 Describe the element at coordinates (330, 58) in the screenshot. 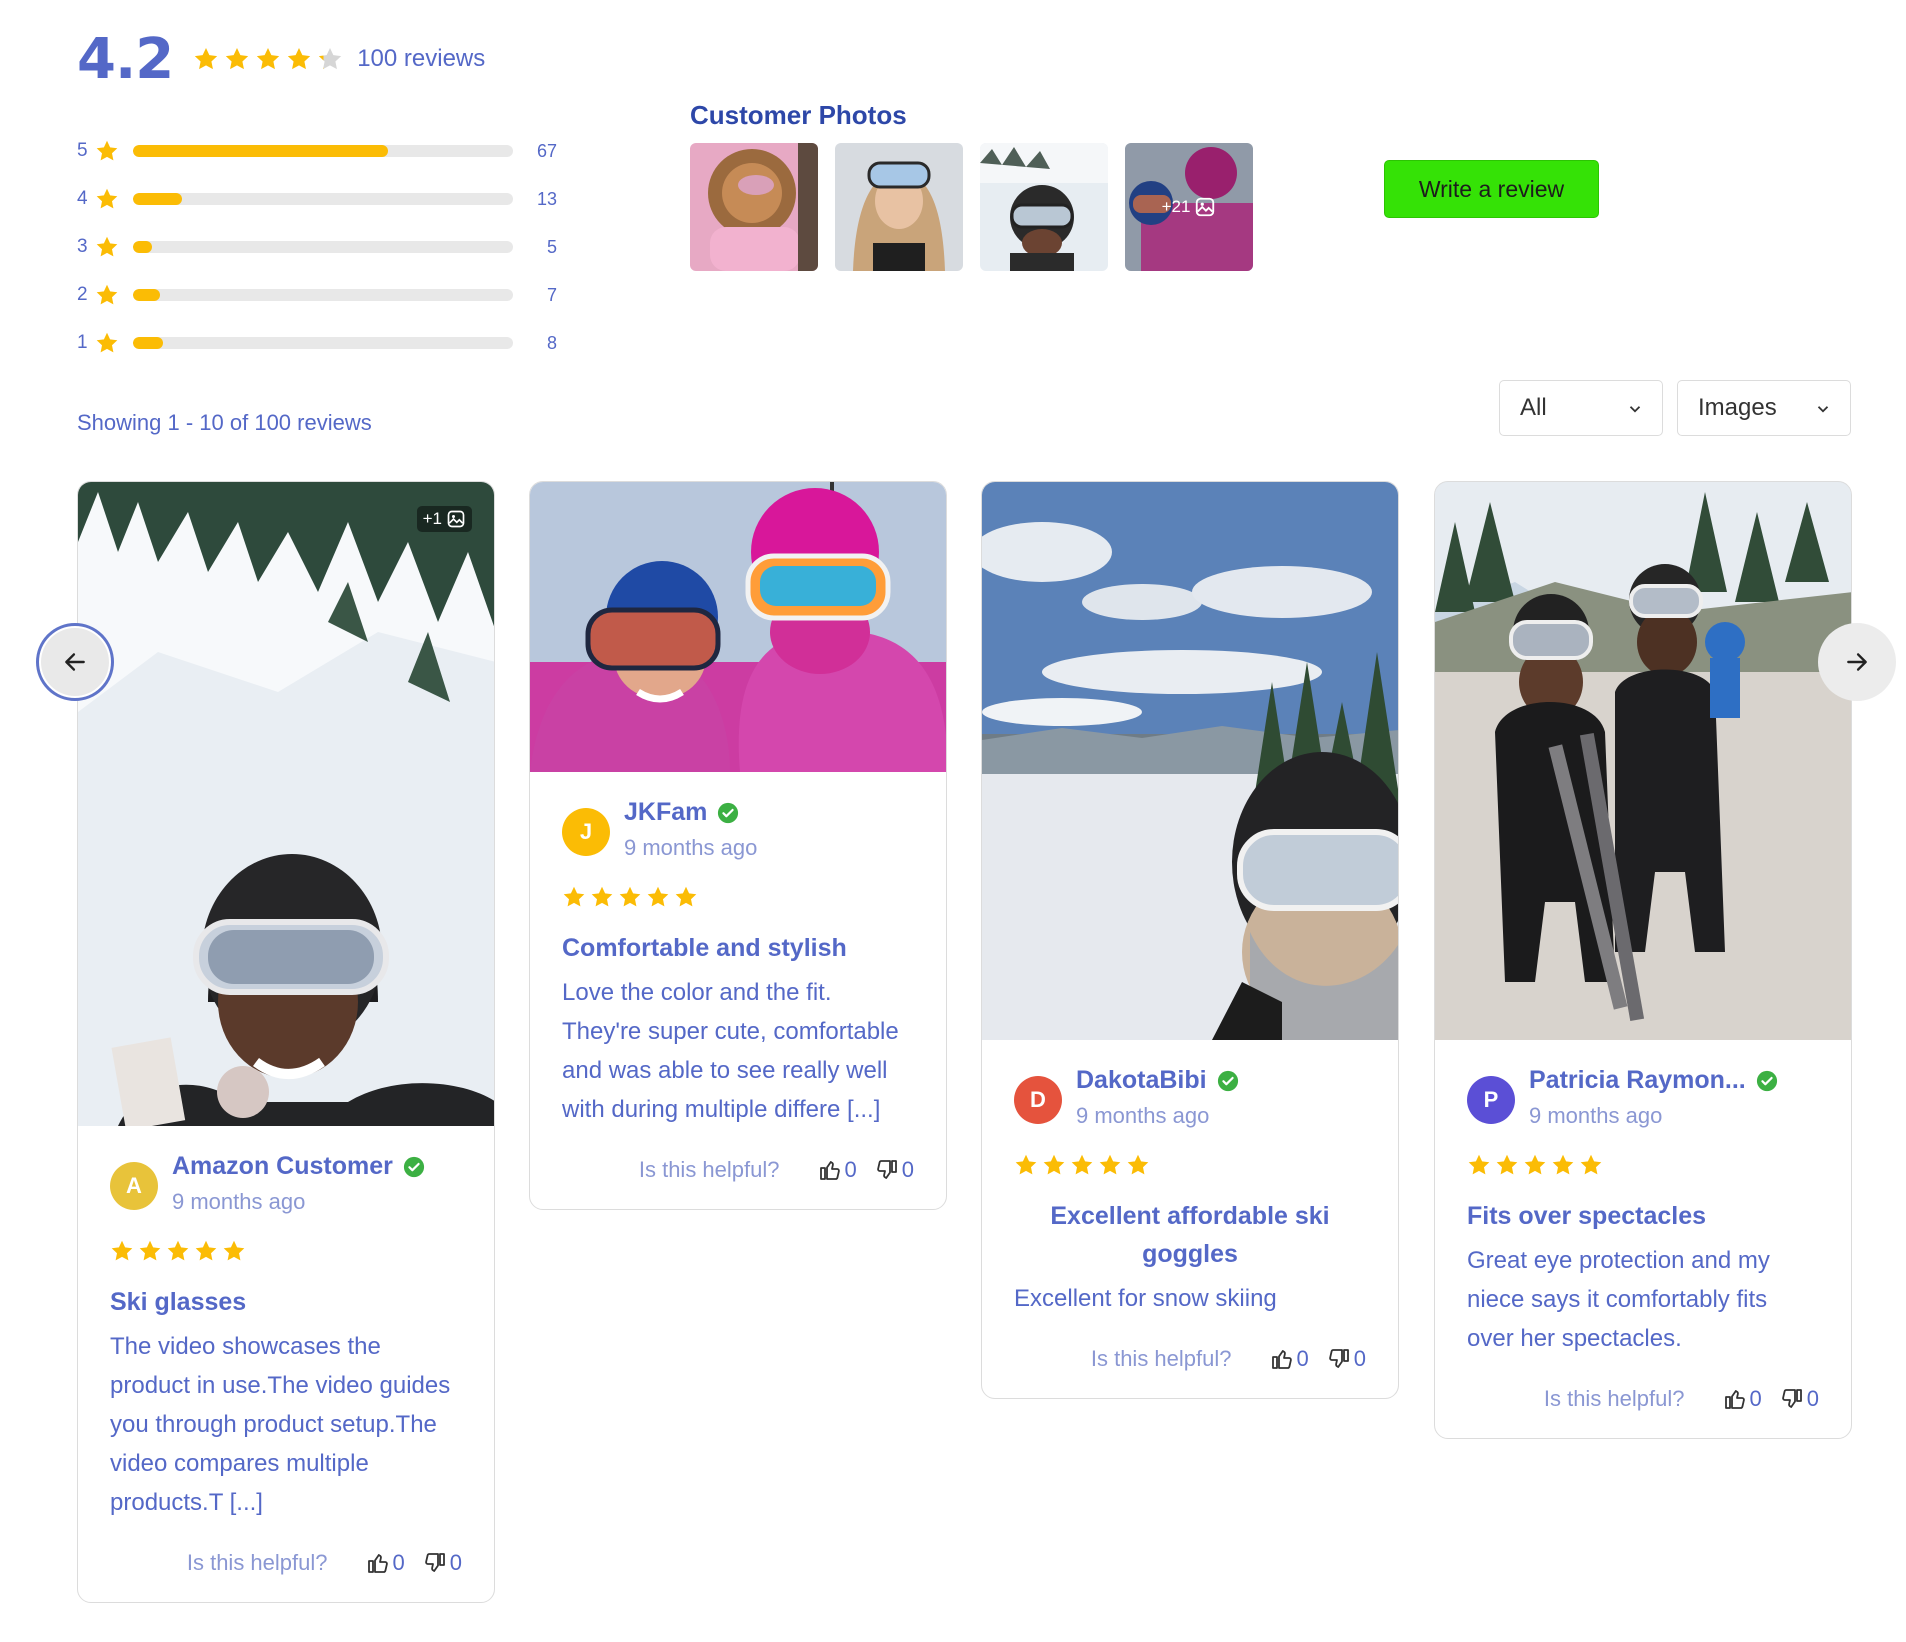

I see `partial-star-icon` at that location.